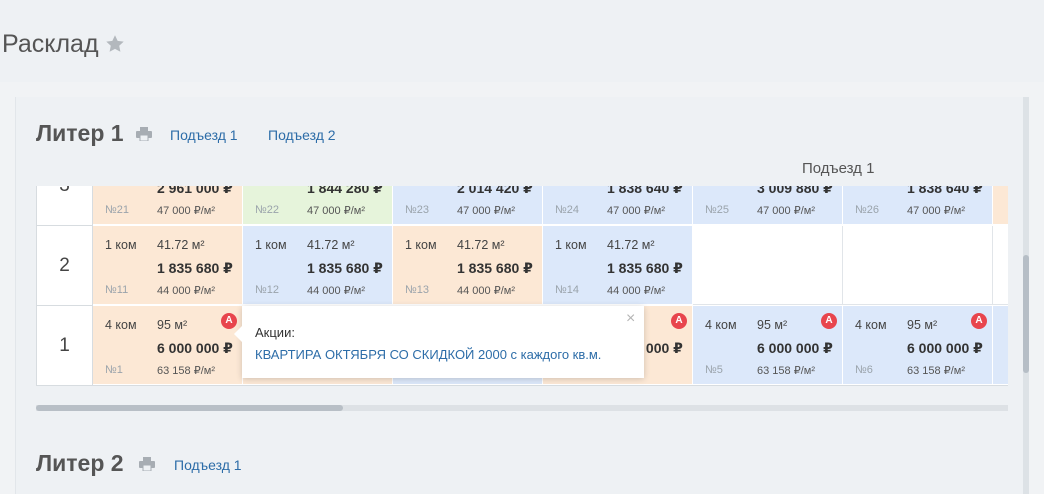 This screenshot has height=494, width=1044. I want to click on apartment-number: №14, so click(567, 290).